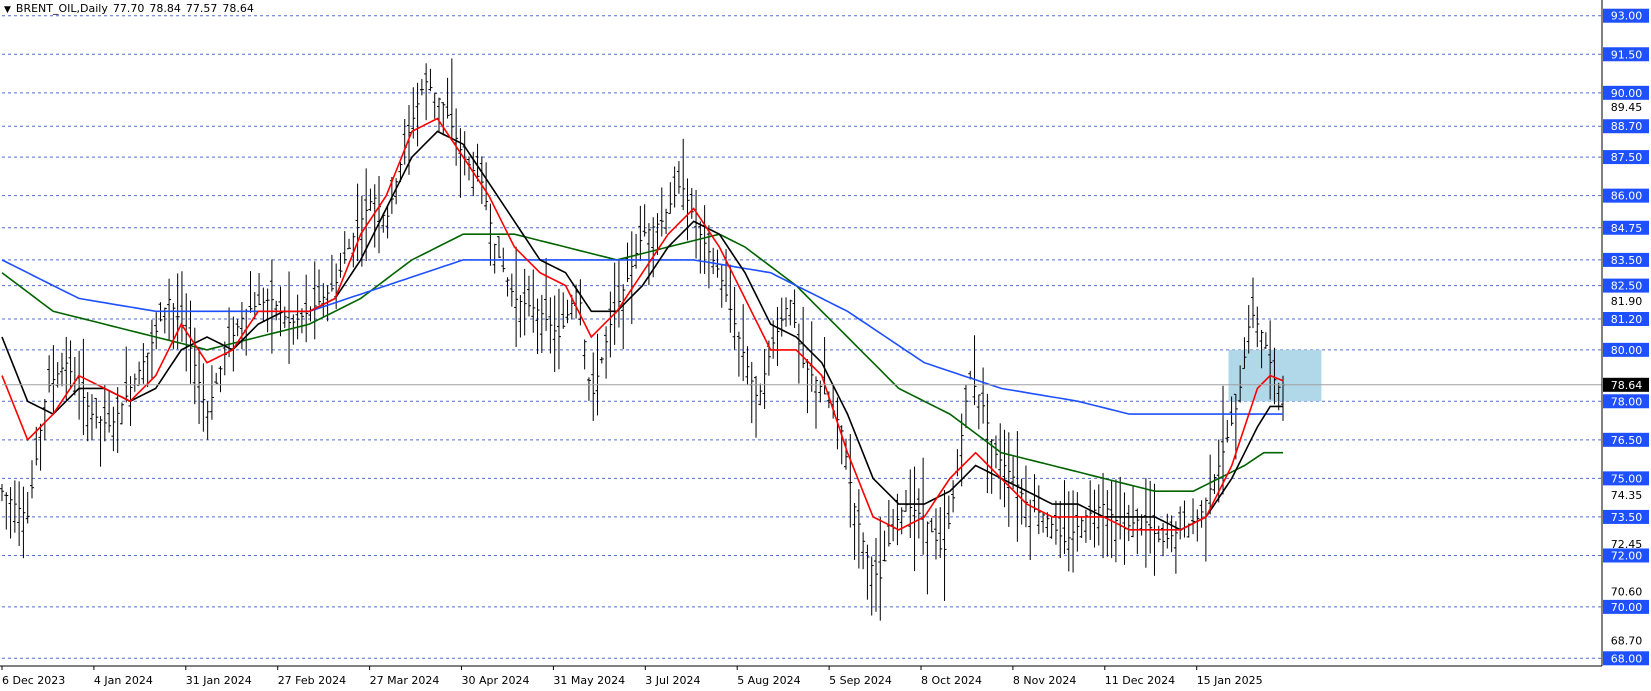 Image resolution: width=1651 pixels, height=691 pixels. What do you see at coordinates (405, 680) in the screenshot?
I see `date-label: 27 Mar 2024` at bounding box center [405, 680].